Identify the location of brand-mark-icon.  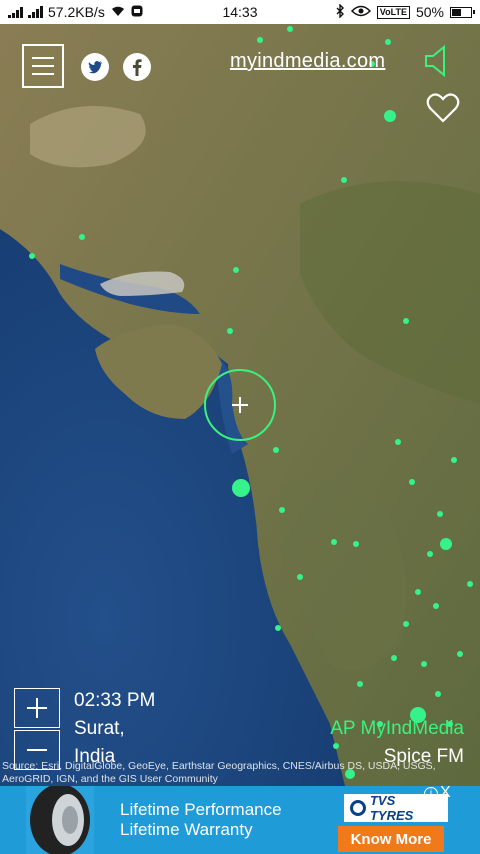
(358, 808).